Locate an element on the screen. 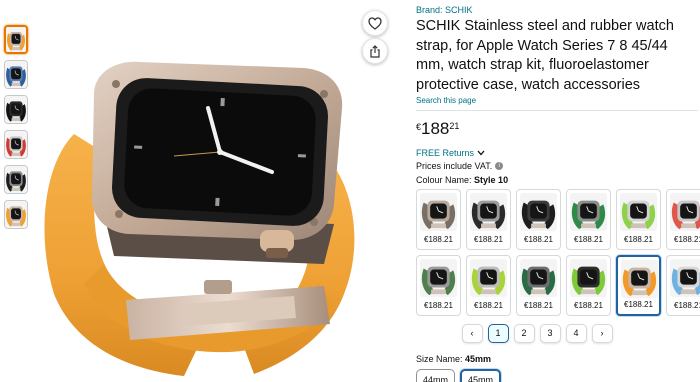 The image size is (700, 382). vat-label: Prices include VAT. is located at coordinates (454, 166).